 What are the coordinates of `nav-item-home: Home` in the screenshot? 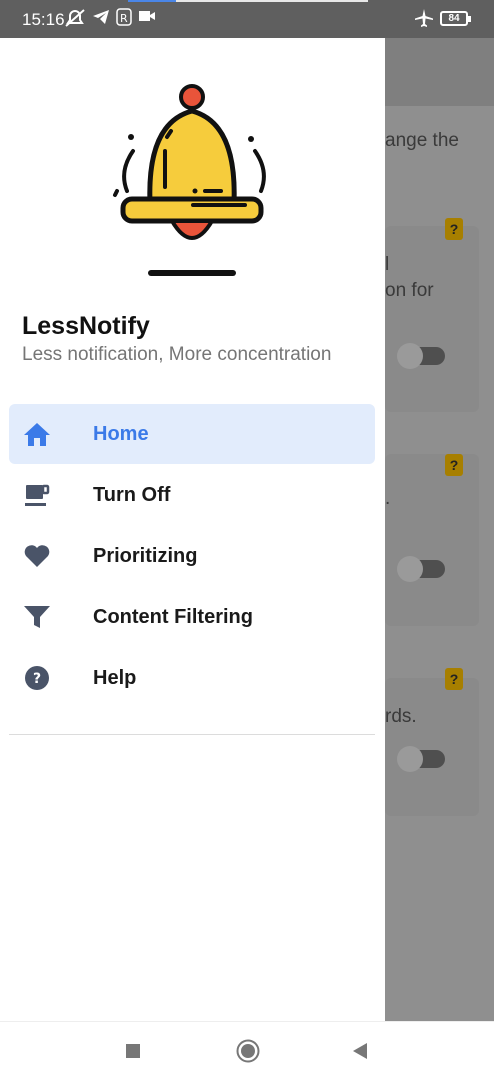 It's located at (192, 434).